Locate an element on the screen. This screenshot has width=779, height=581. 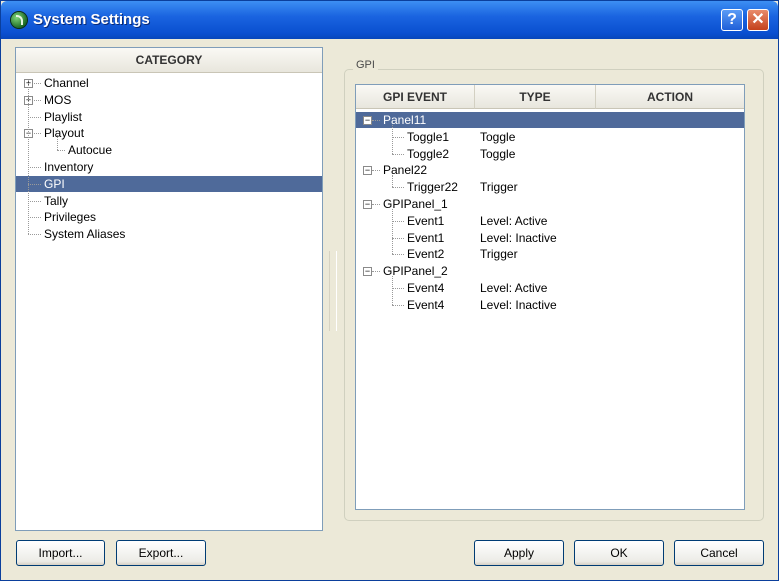
gpi-event-row: Event4 Level: Inactive is located at coordinates (550, 305).